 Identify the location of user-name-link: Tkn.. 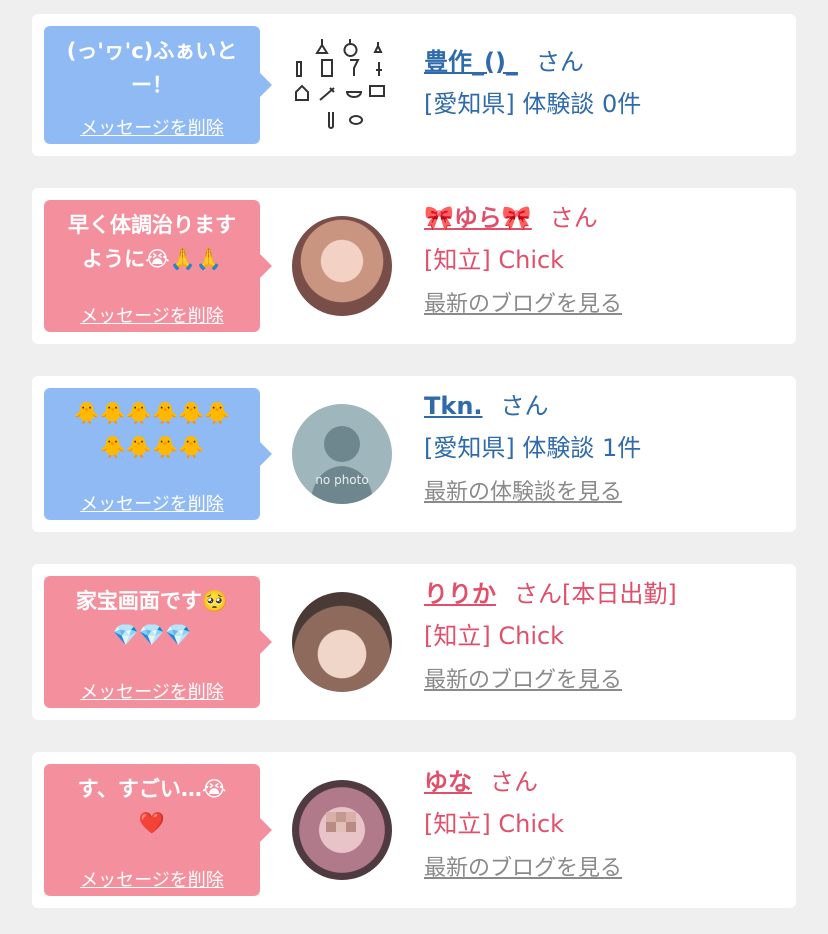
(453, 406).